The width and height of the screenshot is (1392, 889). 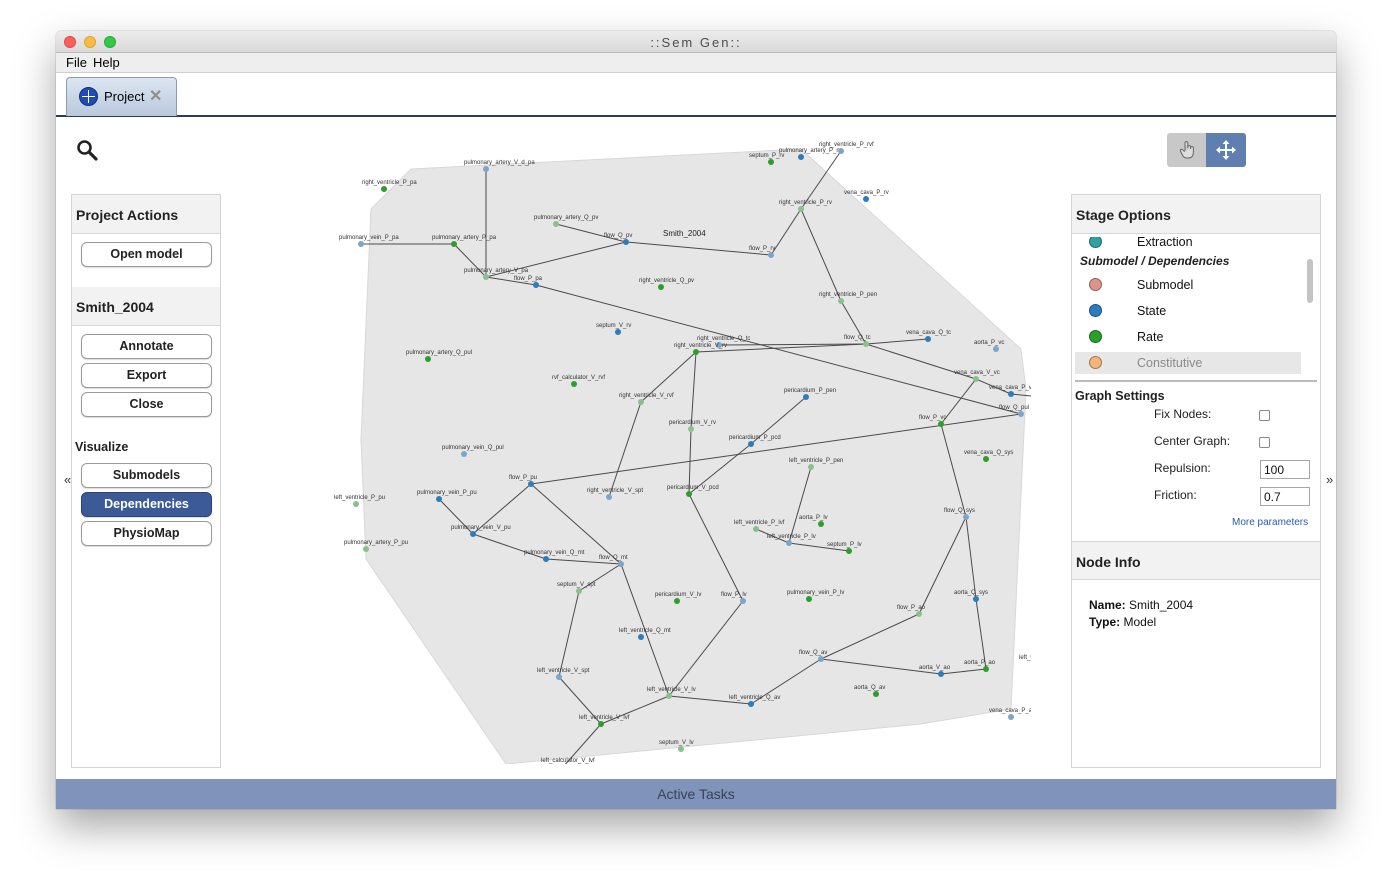 What do you see at coordinates (759, 523) in the screenshot?
I see `graph-node-label: left_ventricle_P_lvf` at bounding box center [759, 523].